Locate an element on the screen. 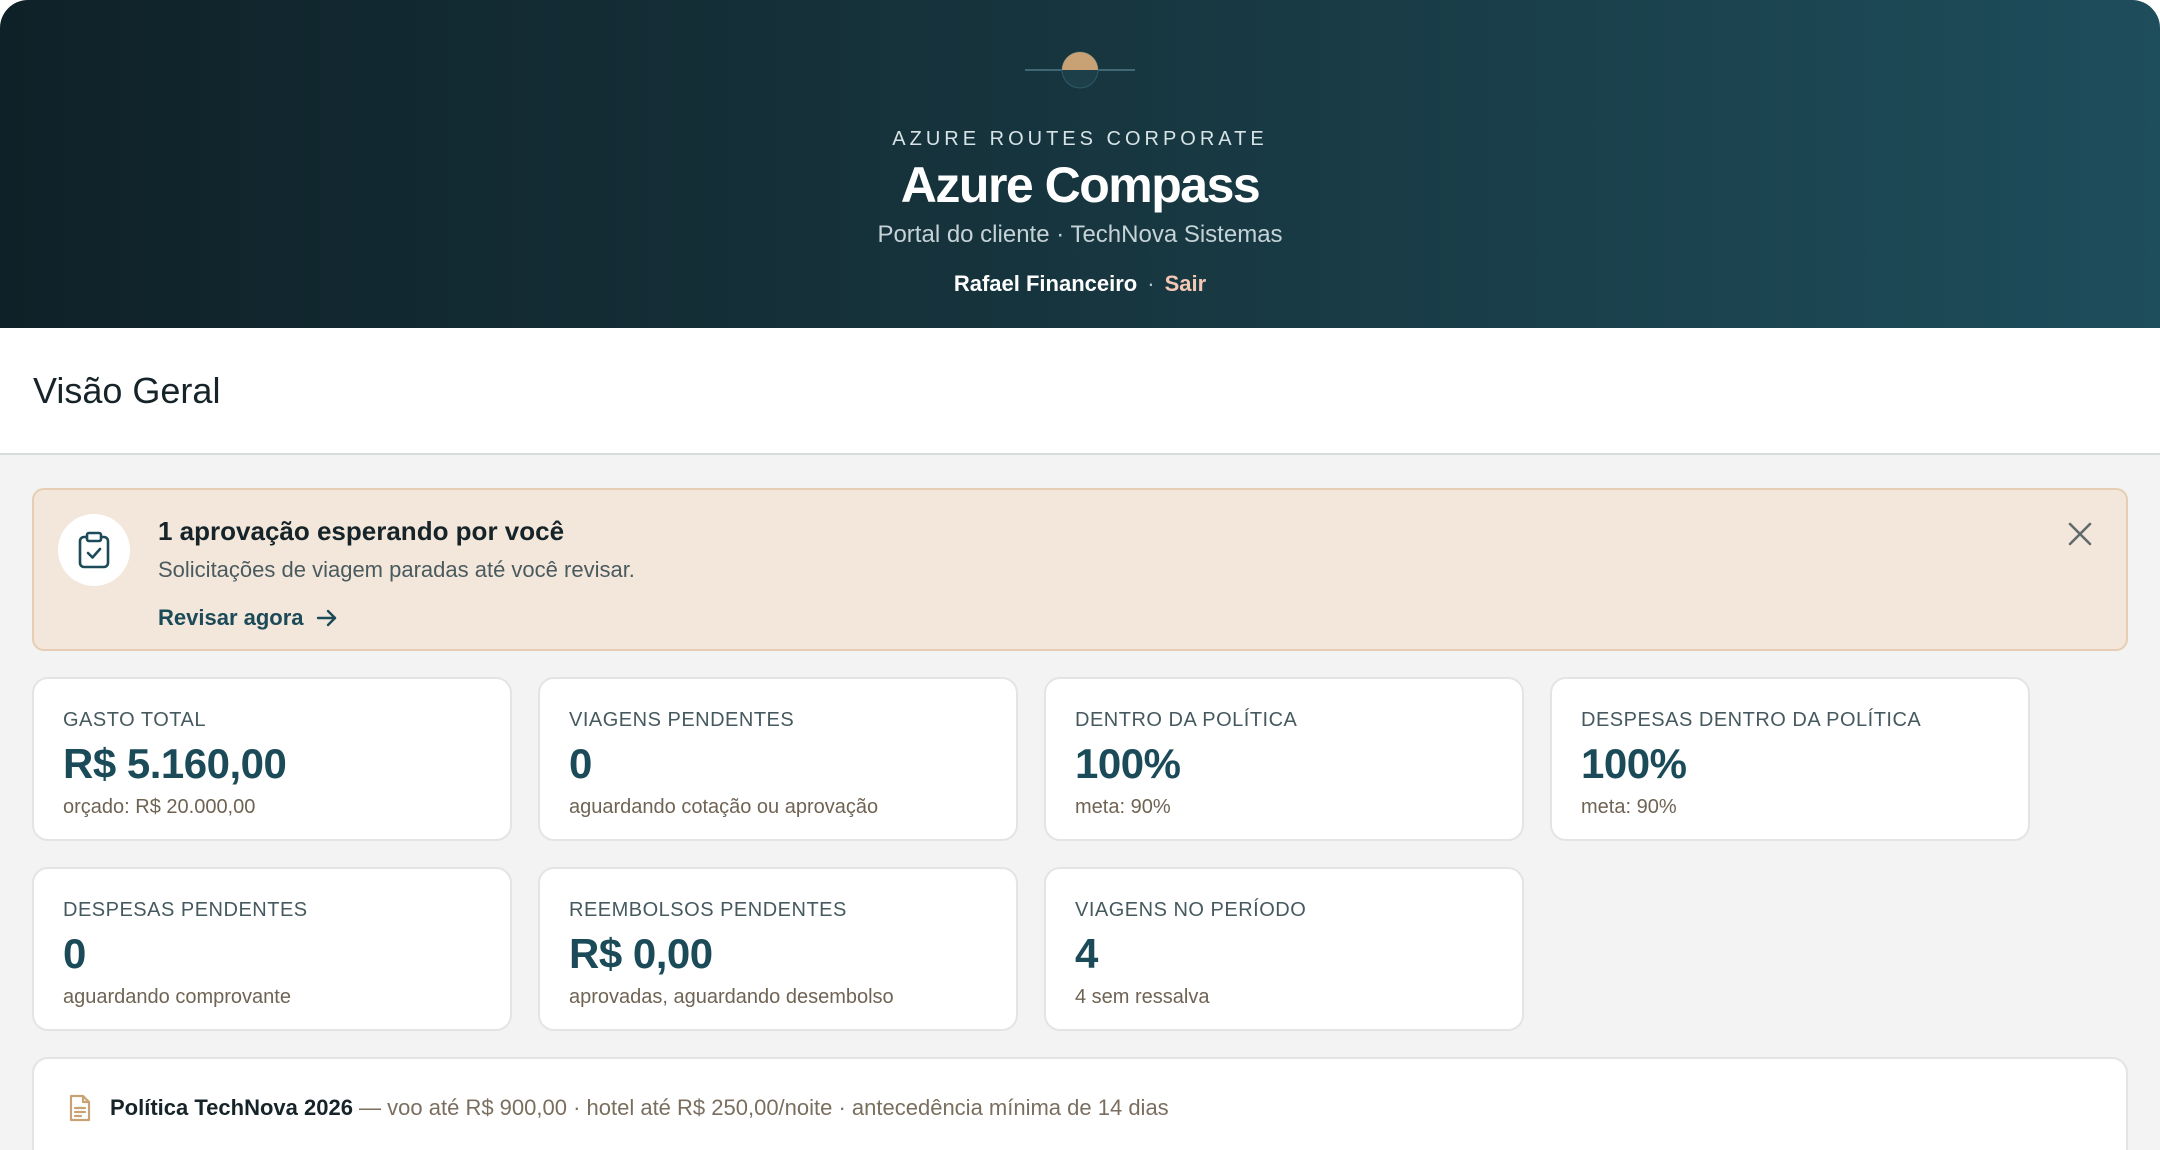 This screenshot has height=1150, width=2160. kpi-label: VIAGENS NO PERÍODO is located at coordinates (1191, 910).